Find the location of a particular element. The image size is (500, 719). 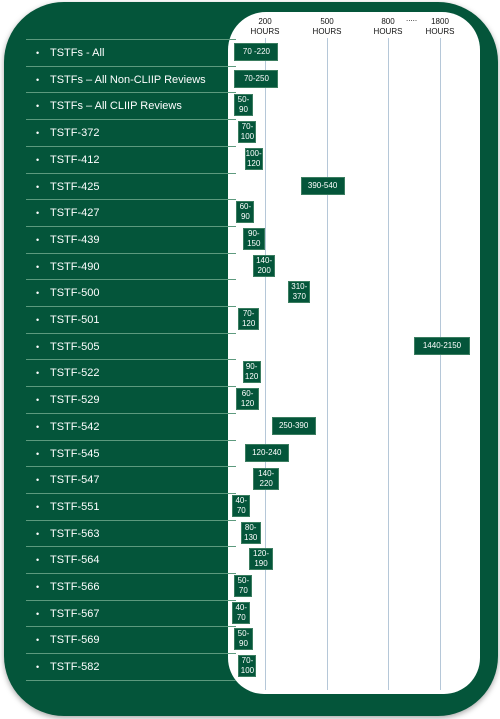

category-label: • TSTF-522 is located at coordinates (68, 373).